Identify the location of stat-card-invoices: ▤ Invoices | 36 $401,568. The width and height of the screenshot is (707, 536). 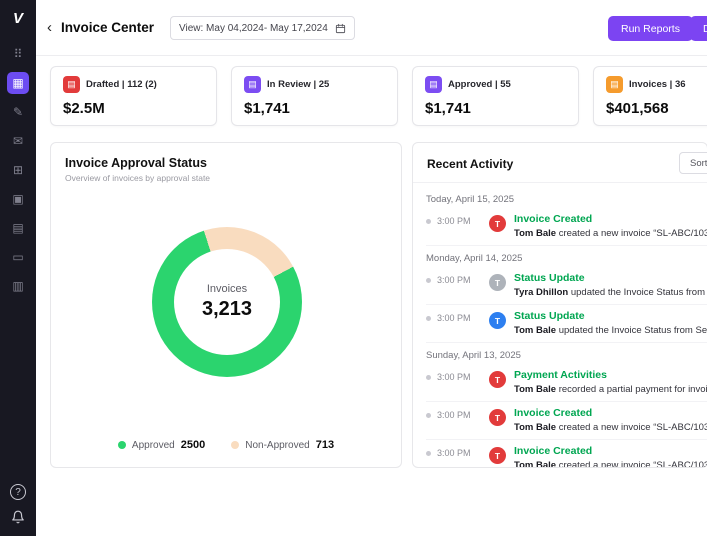
(650, 96).